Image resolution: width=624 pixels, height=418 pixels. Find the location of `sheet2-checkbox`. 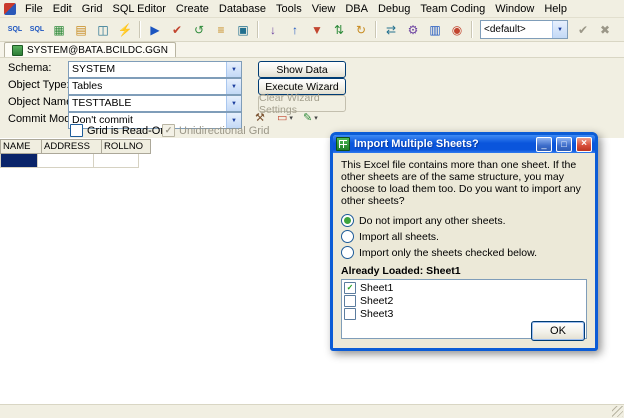

sheet2-checkbox is located at coordinates (350, 300).